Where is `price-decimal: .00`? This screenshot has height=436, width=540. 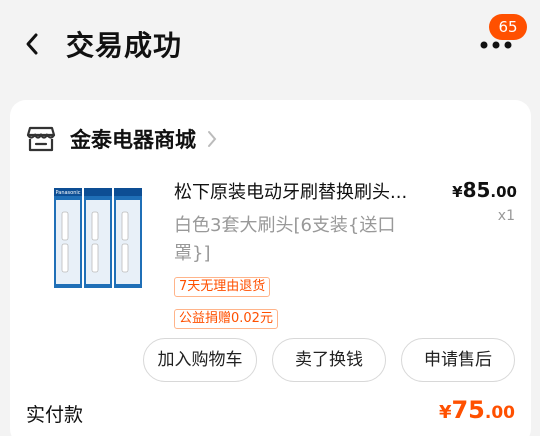
price-decimal: .00 is located at coordinates (503, 192).